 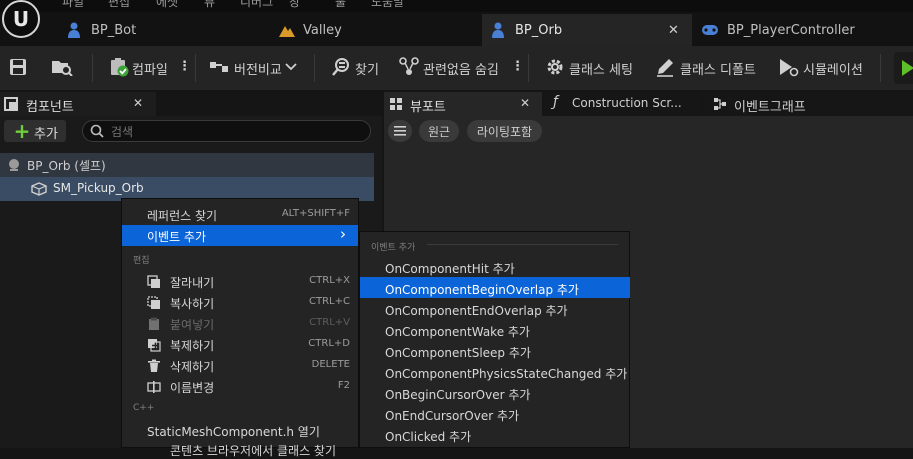 I want to click on menu-item-rename: 이름변경, so click(x=192, y=387).